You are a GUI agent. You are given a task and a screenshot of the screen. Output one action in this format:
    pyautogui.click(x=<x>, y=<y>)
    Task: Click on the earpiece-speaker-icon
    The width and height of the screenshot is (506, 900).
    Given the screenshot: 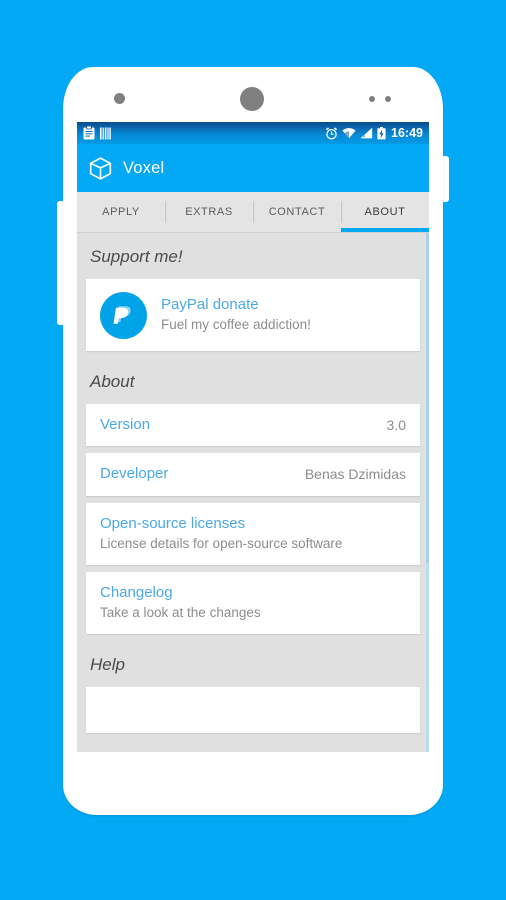 What is the action you would take?
    pyautogui.click(x=252, y=99)
    